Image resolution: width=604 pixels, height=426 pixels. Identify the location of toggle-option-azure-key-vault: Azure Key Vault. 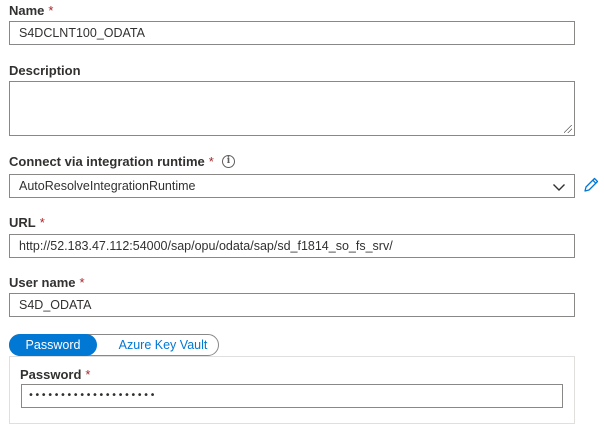
(163, 345).